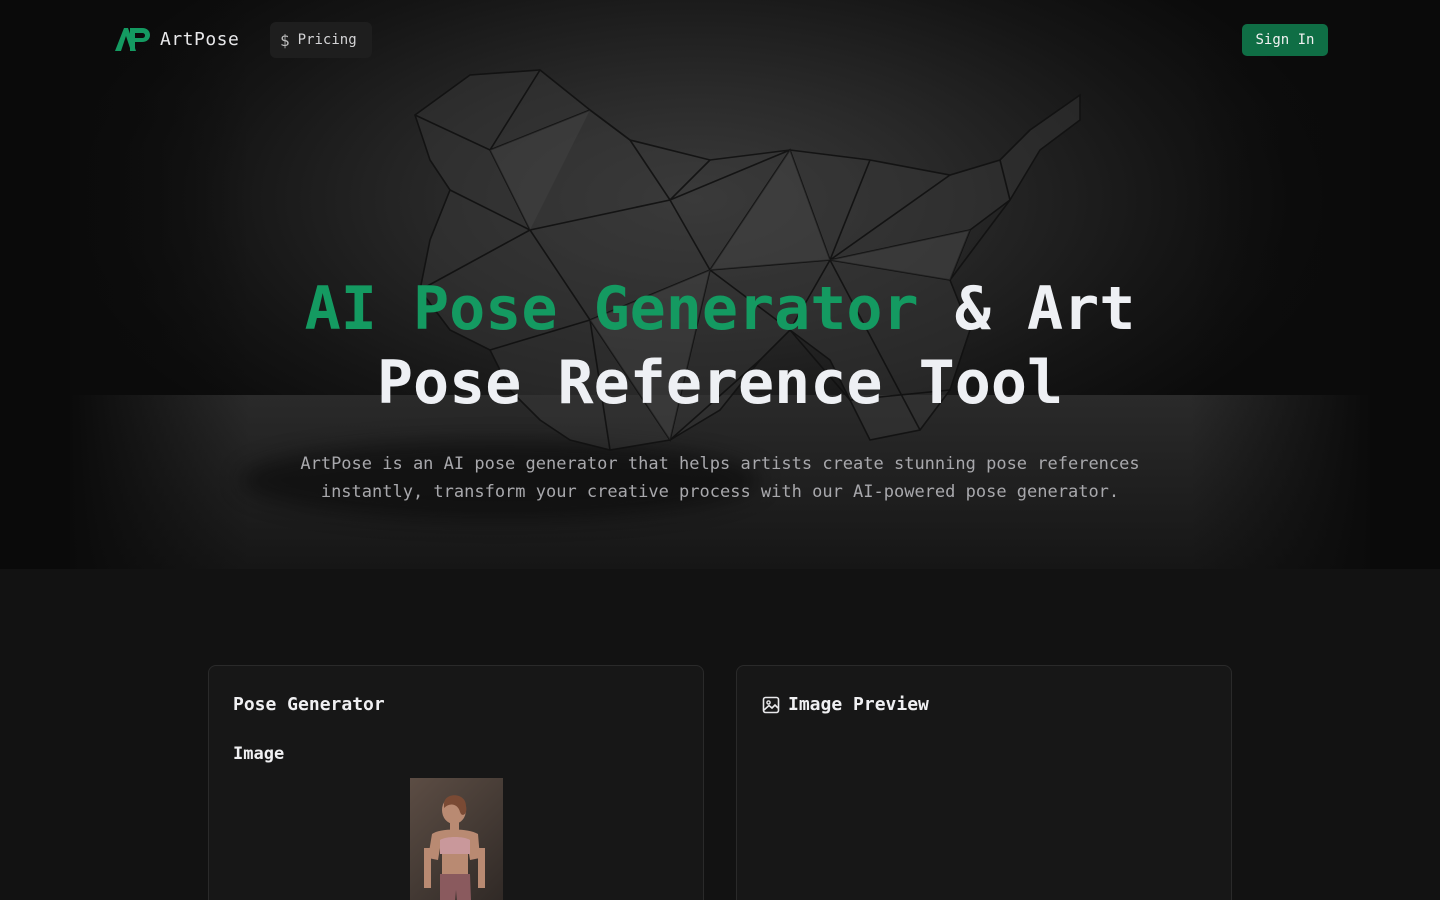 Image resolution: width=1440 pixels, height=900 pixels. I want to click on pose-figure-illustration, so click(454, 847).